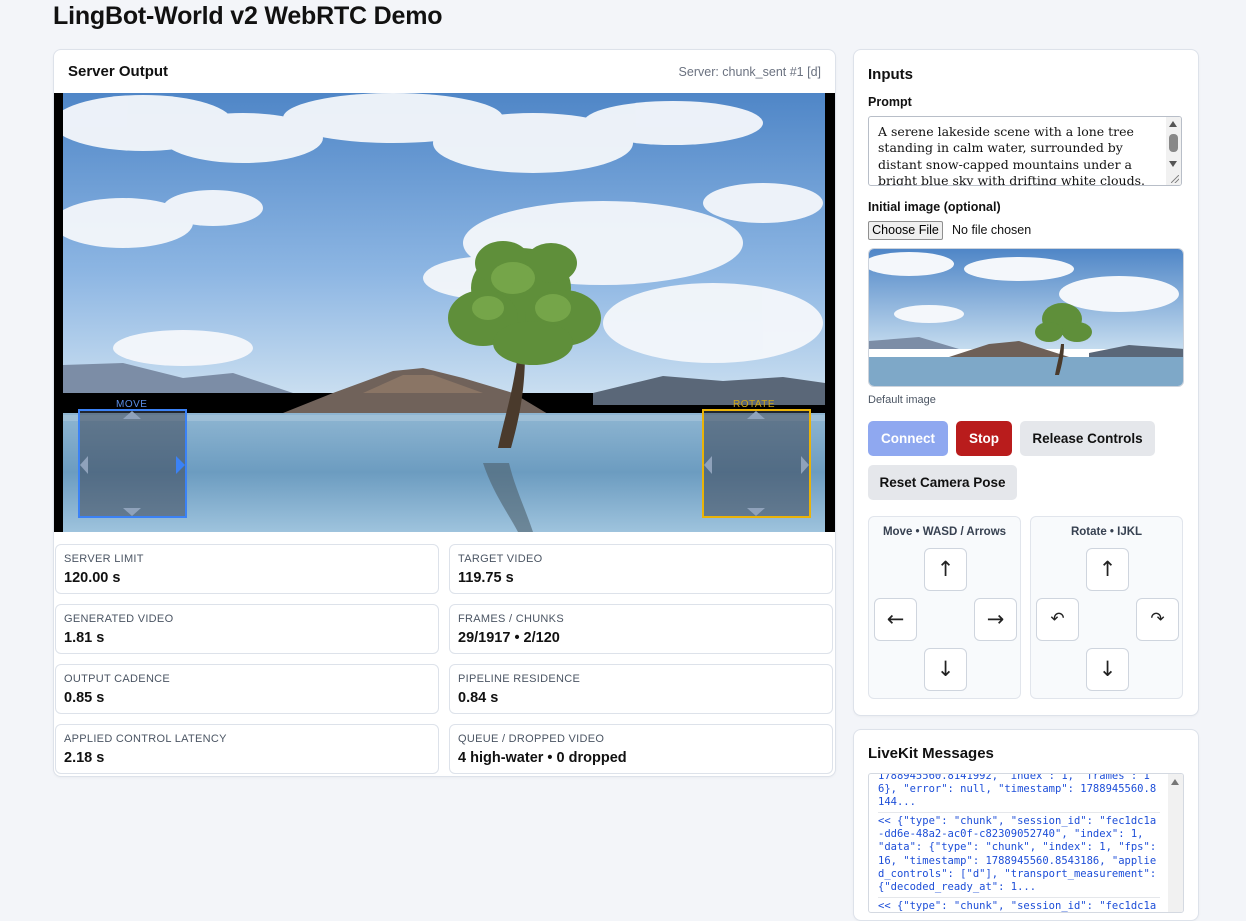 This screenshot has width=1246, height=921. I want to click on stat-label: TARGET VIDEO, so click(500, 559).